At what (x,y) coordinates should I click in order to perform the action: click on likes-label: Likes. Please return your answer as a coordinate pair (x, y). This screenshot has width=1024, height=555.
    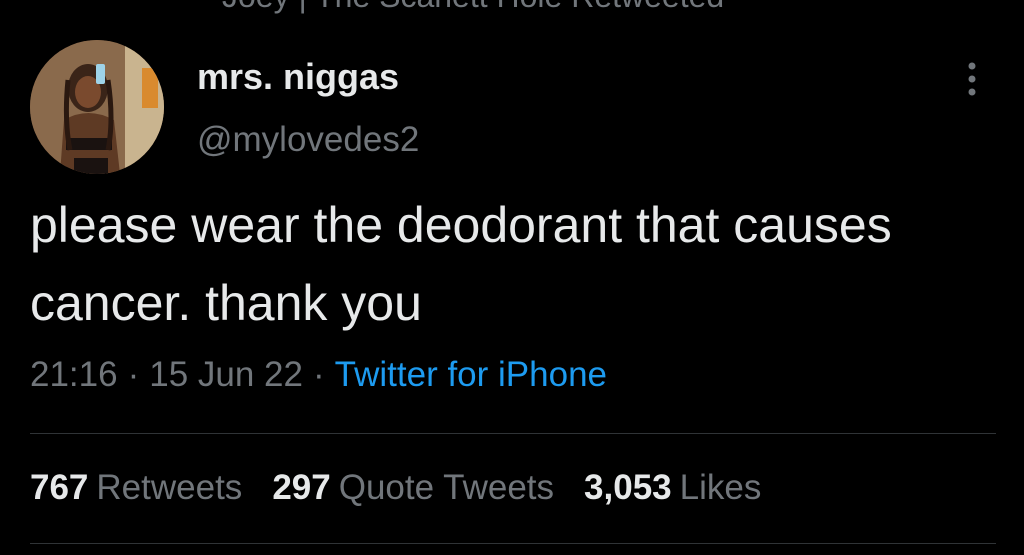
    Looking at the image, I should click on (720, 487).